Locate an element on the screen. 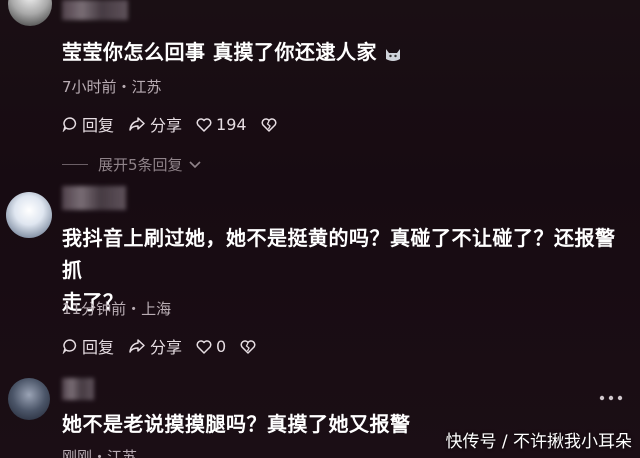 This screenshot has height=458, width=640. expand-replies-label: 展开5条回复 is located at coordinates (140, 165).